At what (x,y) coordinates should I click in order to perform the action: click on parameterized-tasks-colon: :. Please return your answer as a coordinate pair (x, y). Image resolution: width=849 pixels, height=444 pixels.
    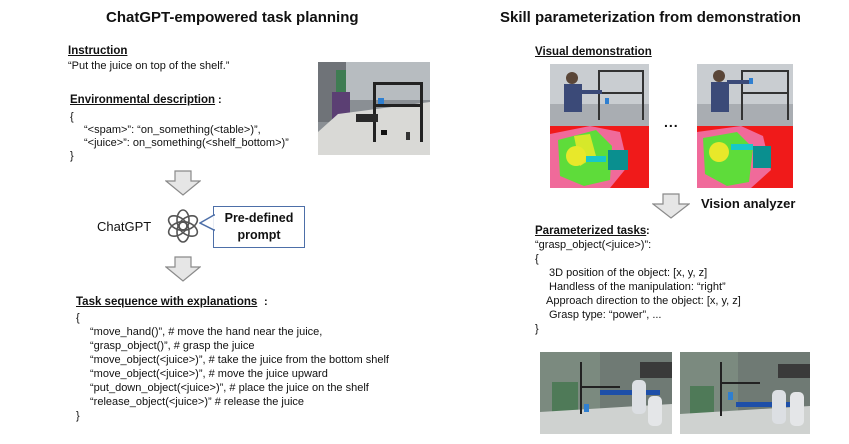
    Looking at the image, I should click on (648, 231).